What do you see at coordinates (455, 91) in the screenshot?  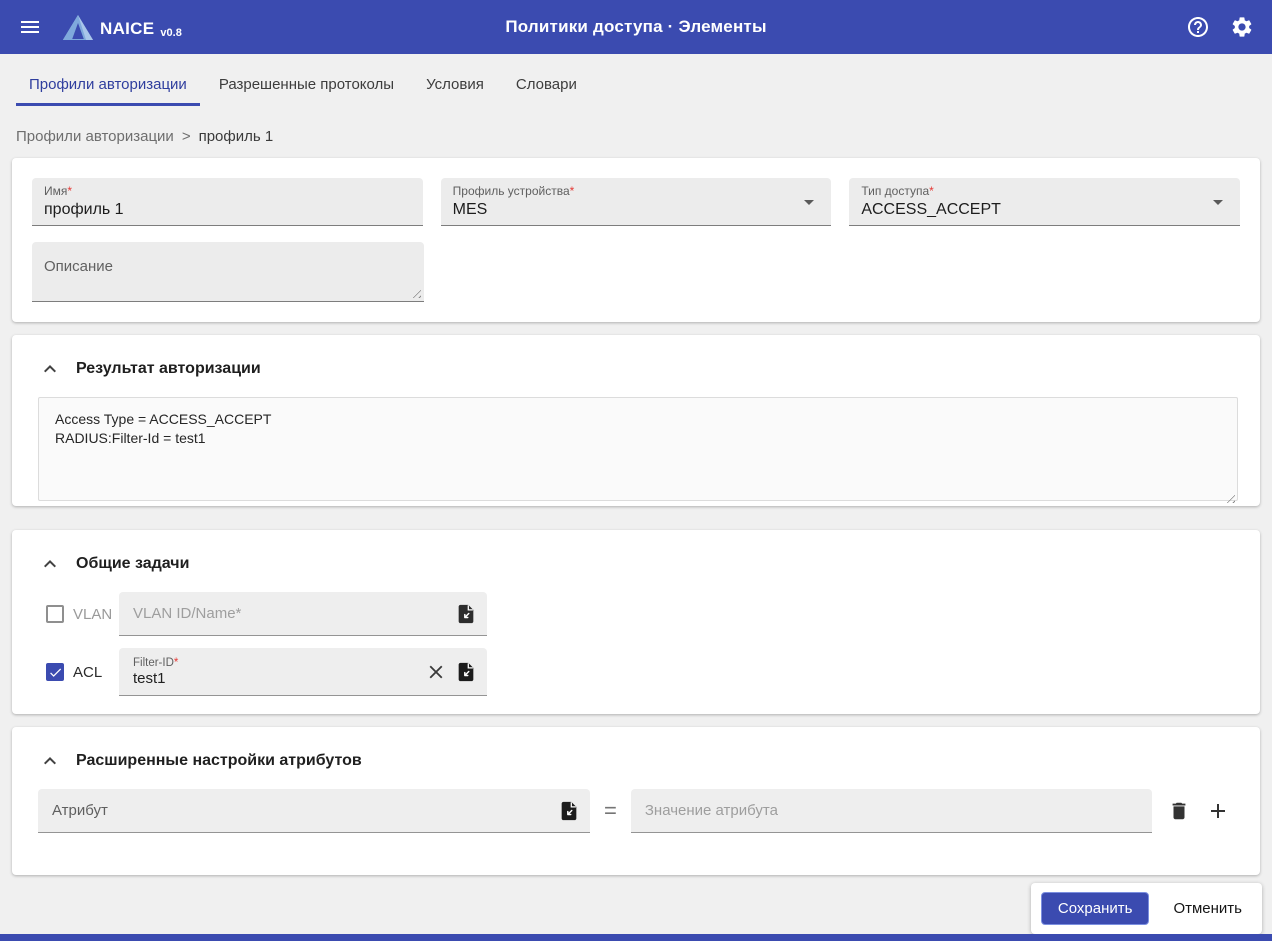 I see `tab-conditions: Условия` at bounding box center [455, 91].